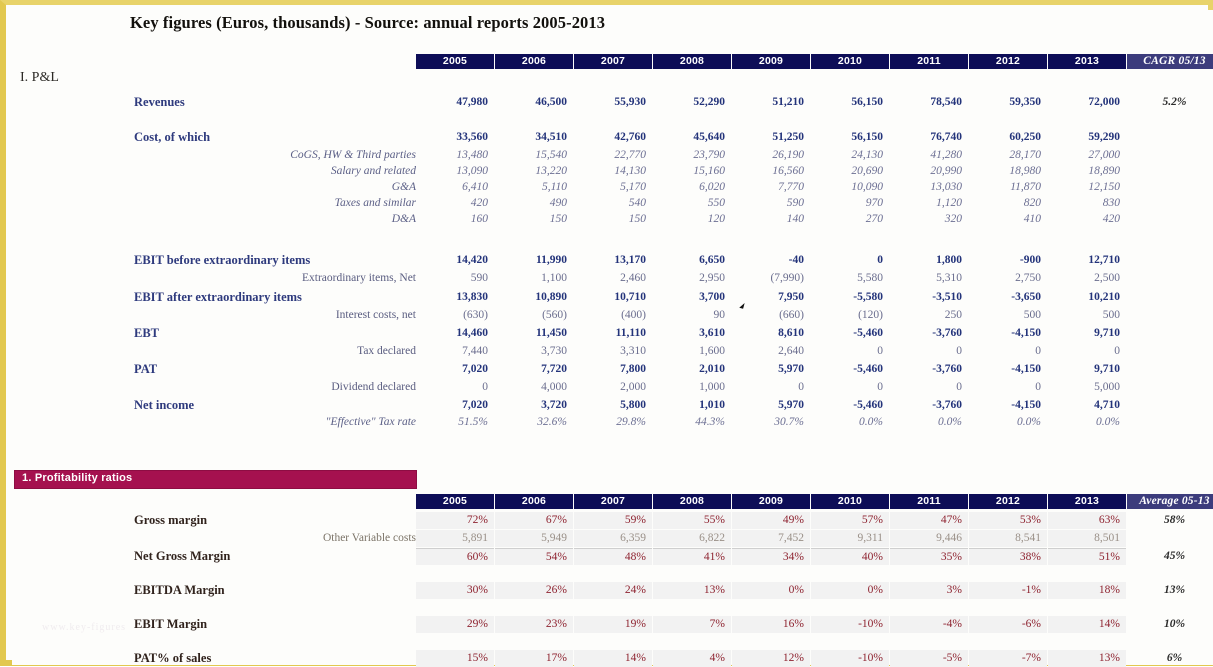  What do you see at coordinates (929, 102) in the screenshot?
I see `cell-2011: 78,540` at bounding box center [929, 102].